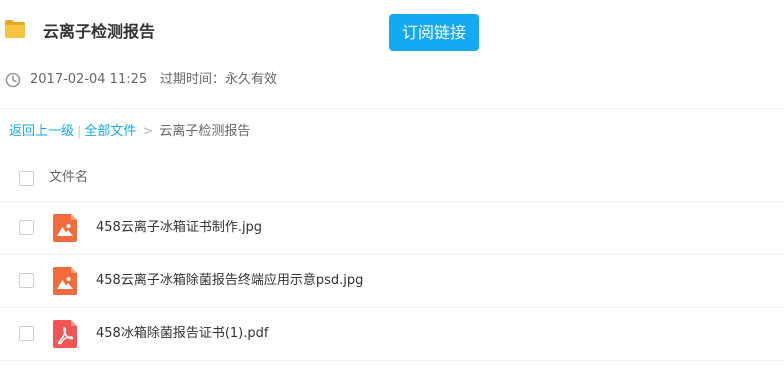  Describe the element at coordinates (434, 32) in the screenshot. I see `subscribe-link-button: 订阅链接` at that location.